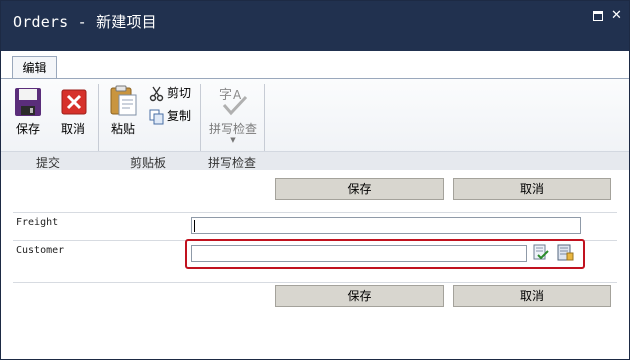 The height and width of the screenshot is (360, 630). Describe the element at coordinates (179, 116) in the screenshot. I see `ribbon-copy-label: 复制` at that location.